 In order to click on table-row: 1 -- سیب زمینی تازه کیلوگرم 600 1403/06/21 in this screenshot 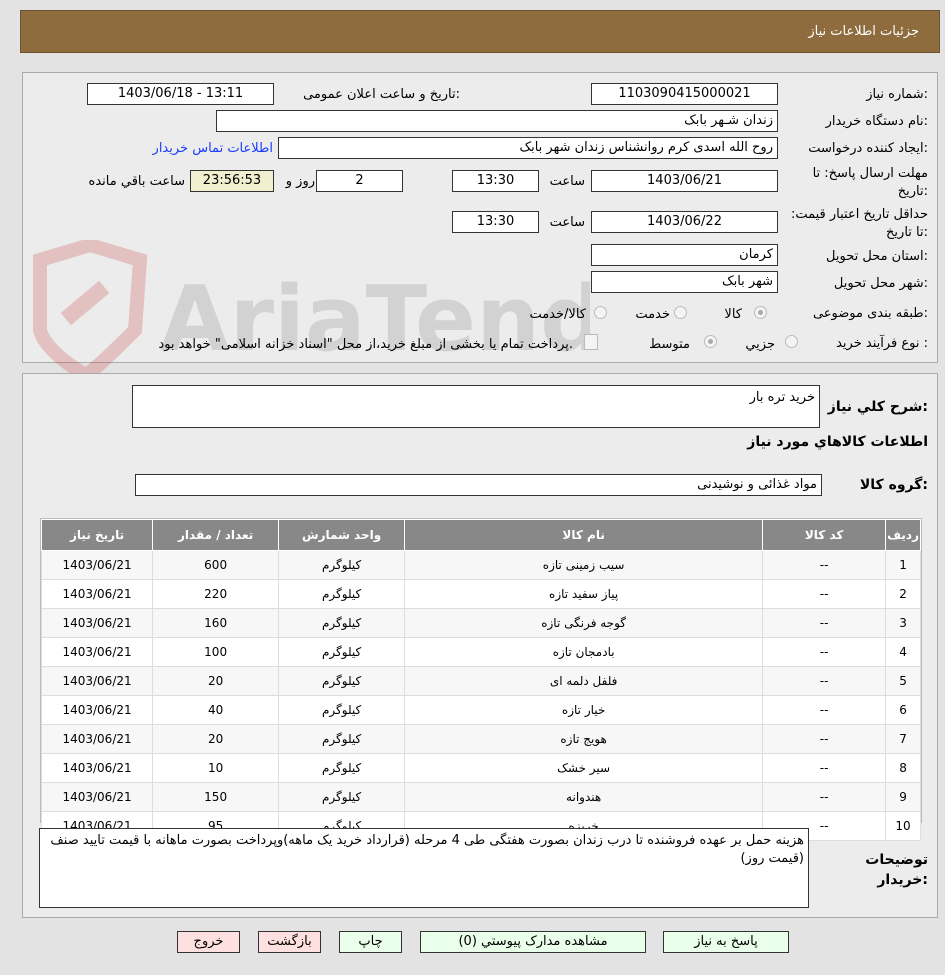, I will do `click(480, 565)`.